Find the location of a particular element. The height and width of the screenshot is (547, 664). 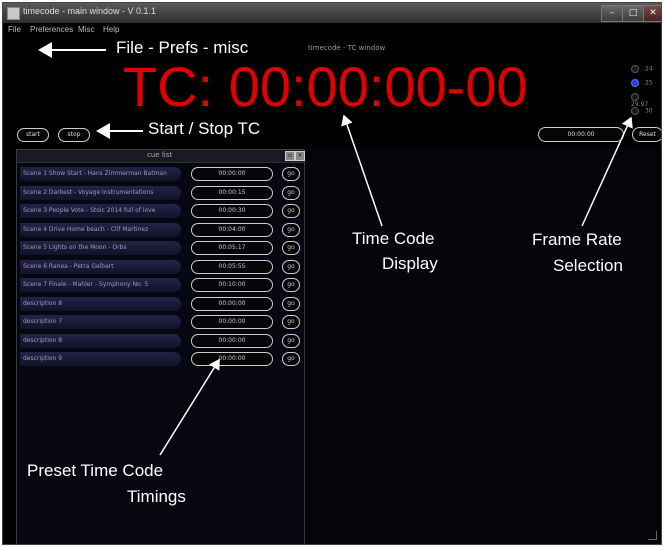

arrow-timecode is located at coordinates (362, 170).